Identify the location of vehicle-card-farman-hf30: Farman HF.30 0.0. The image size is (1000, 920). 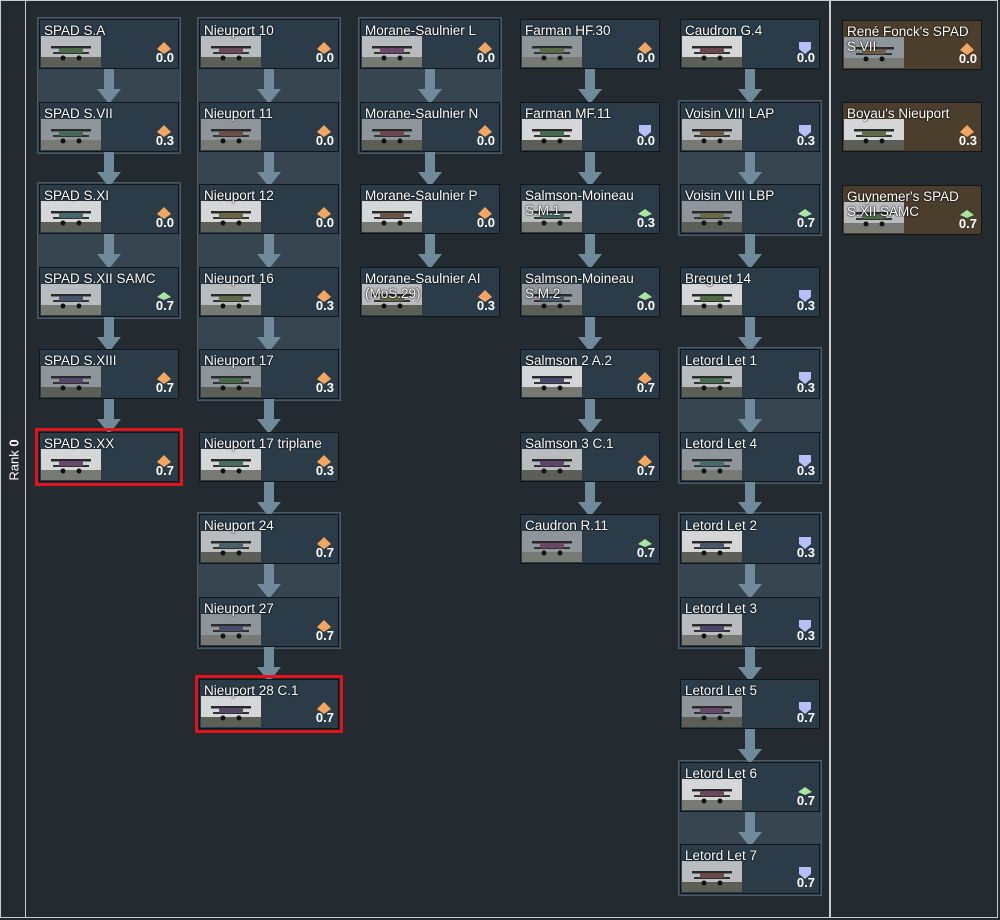
(590, 44).